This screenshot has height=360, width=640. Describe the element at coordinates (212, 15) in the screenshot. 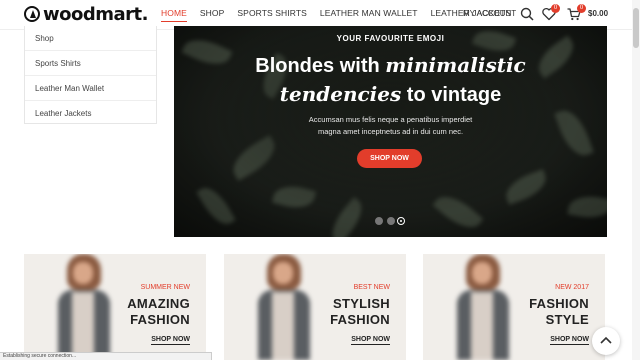

I see `nav-item-shop: SHOP` at that location.